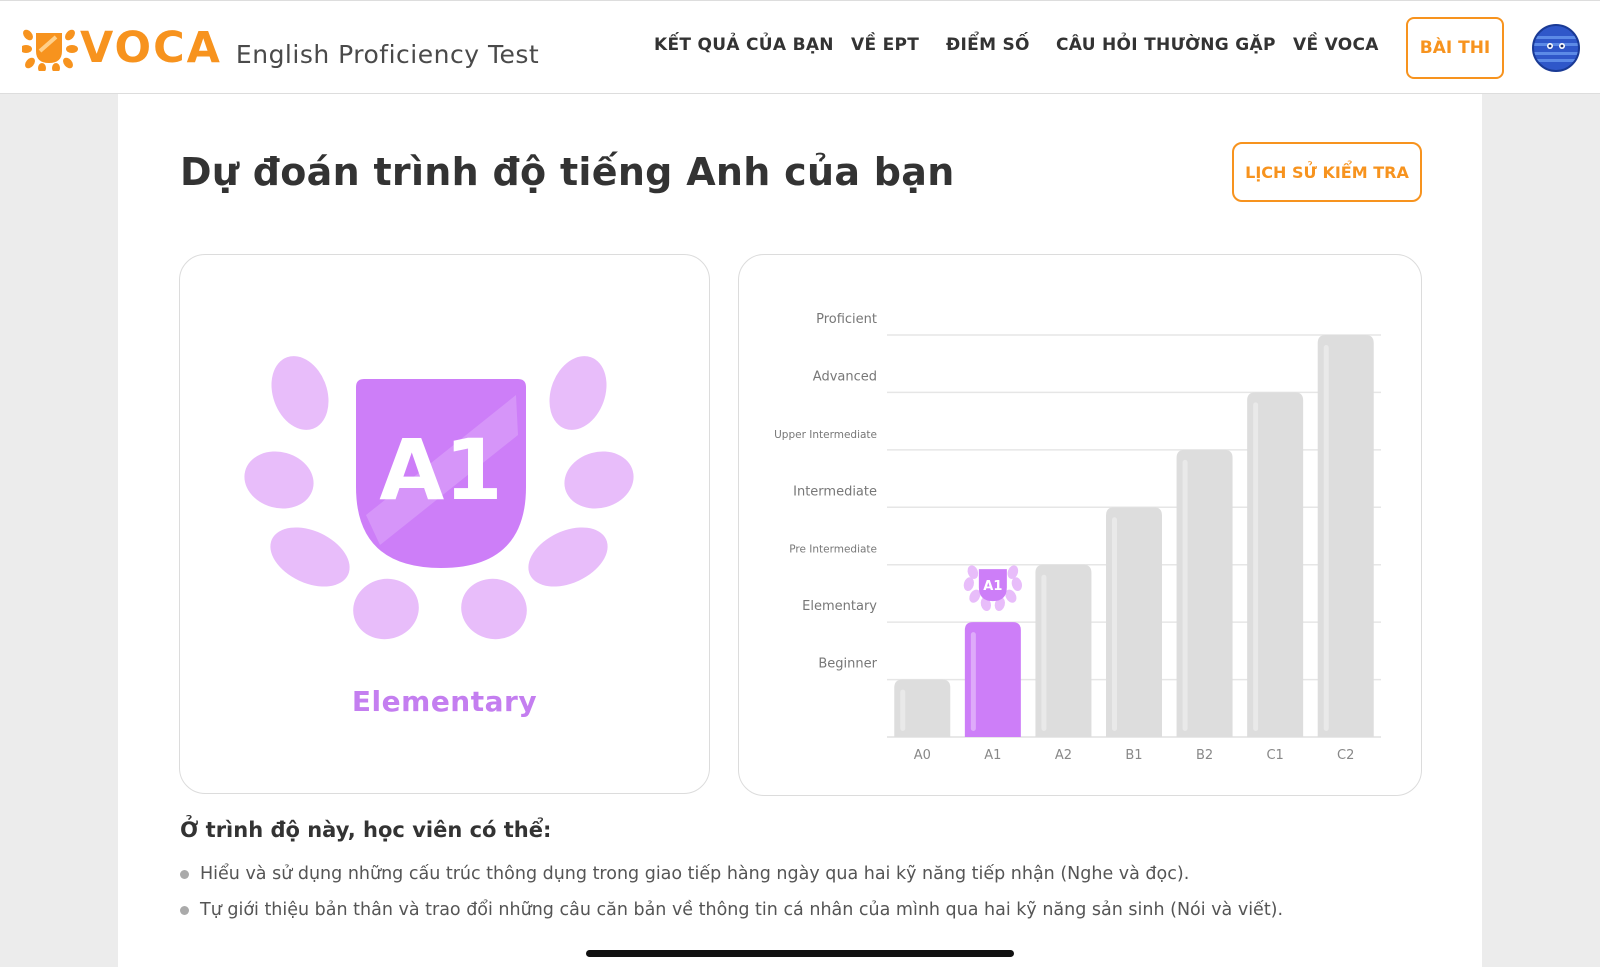 This screenshot has height=967, width=1600. I want to click on x-tick-label: B2, so click(1204, 755).